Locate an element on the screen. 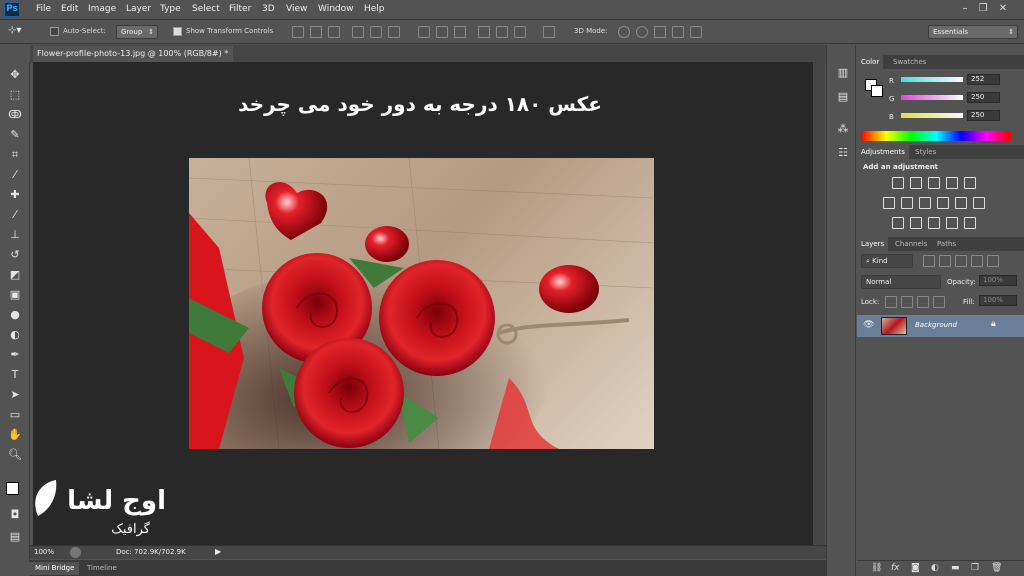 This screenshot has width=1024, height=576. quick-mask-icon: ◘ is located at coordinates (15, 515).